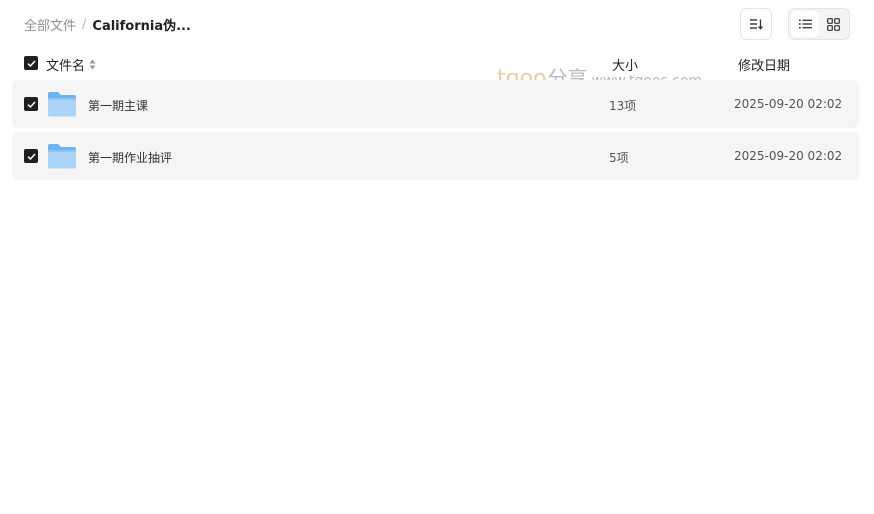 The height and width of the screenshot is (514, 874). I want to click on sort-button, so click(756, 24).